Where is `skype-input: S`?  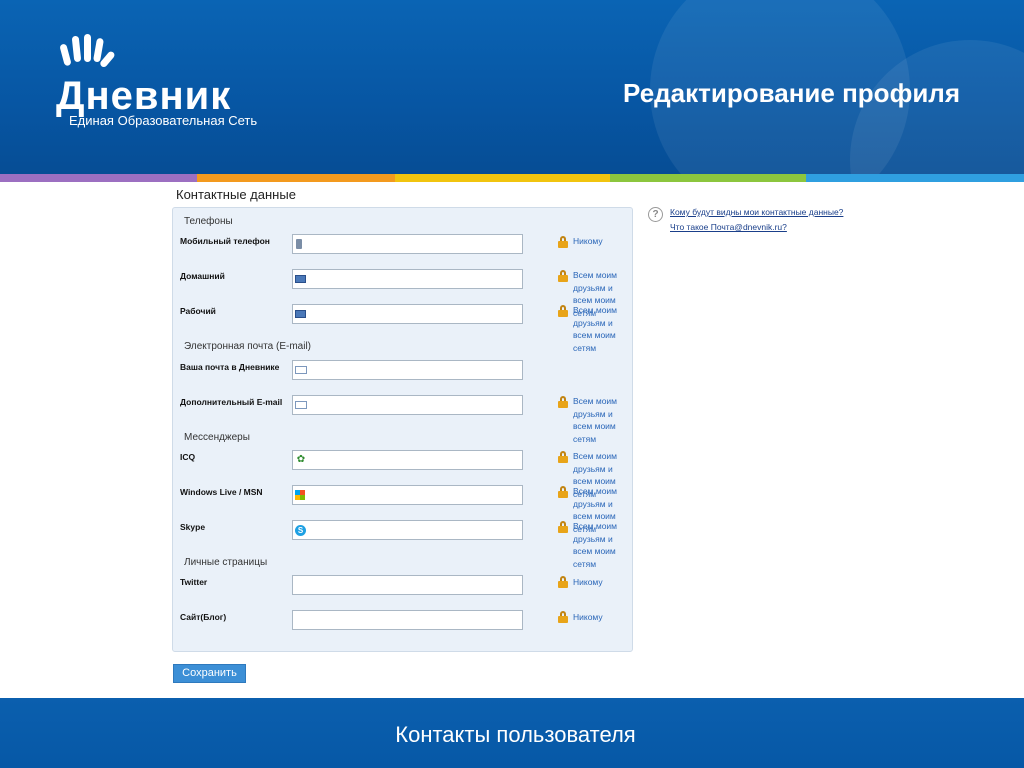
skype-input: S is located at coordinates (407, 530).